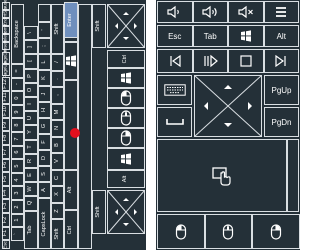 The width and height of the screenshot is (320, 250). Describe the element at coordinates (175, 36) in the screenshot. I see `esc-button: Esc` at that location.